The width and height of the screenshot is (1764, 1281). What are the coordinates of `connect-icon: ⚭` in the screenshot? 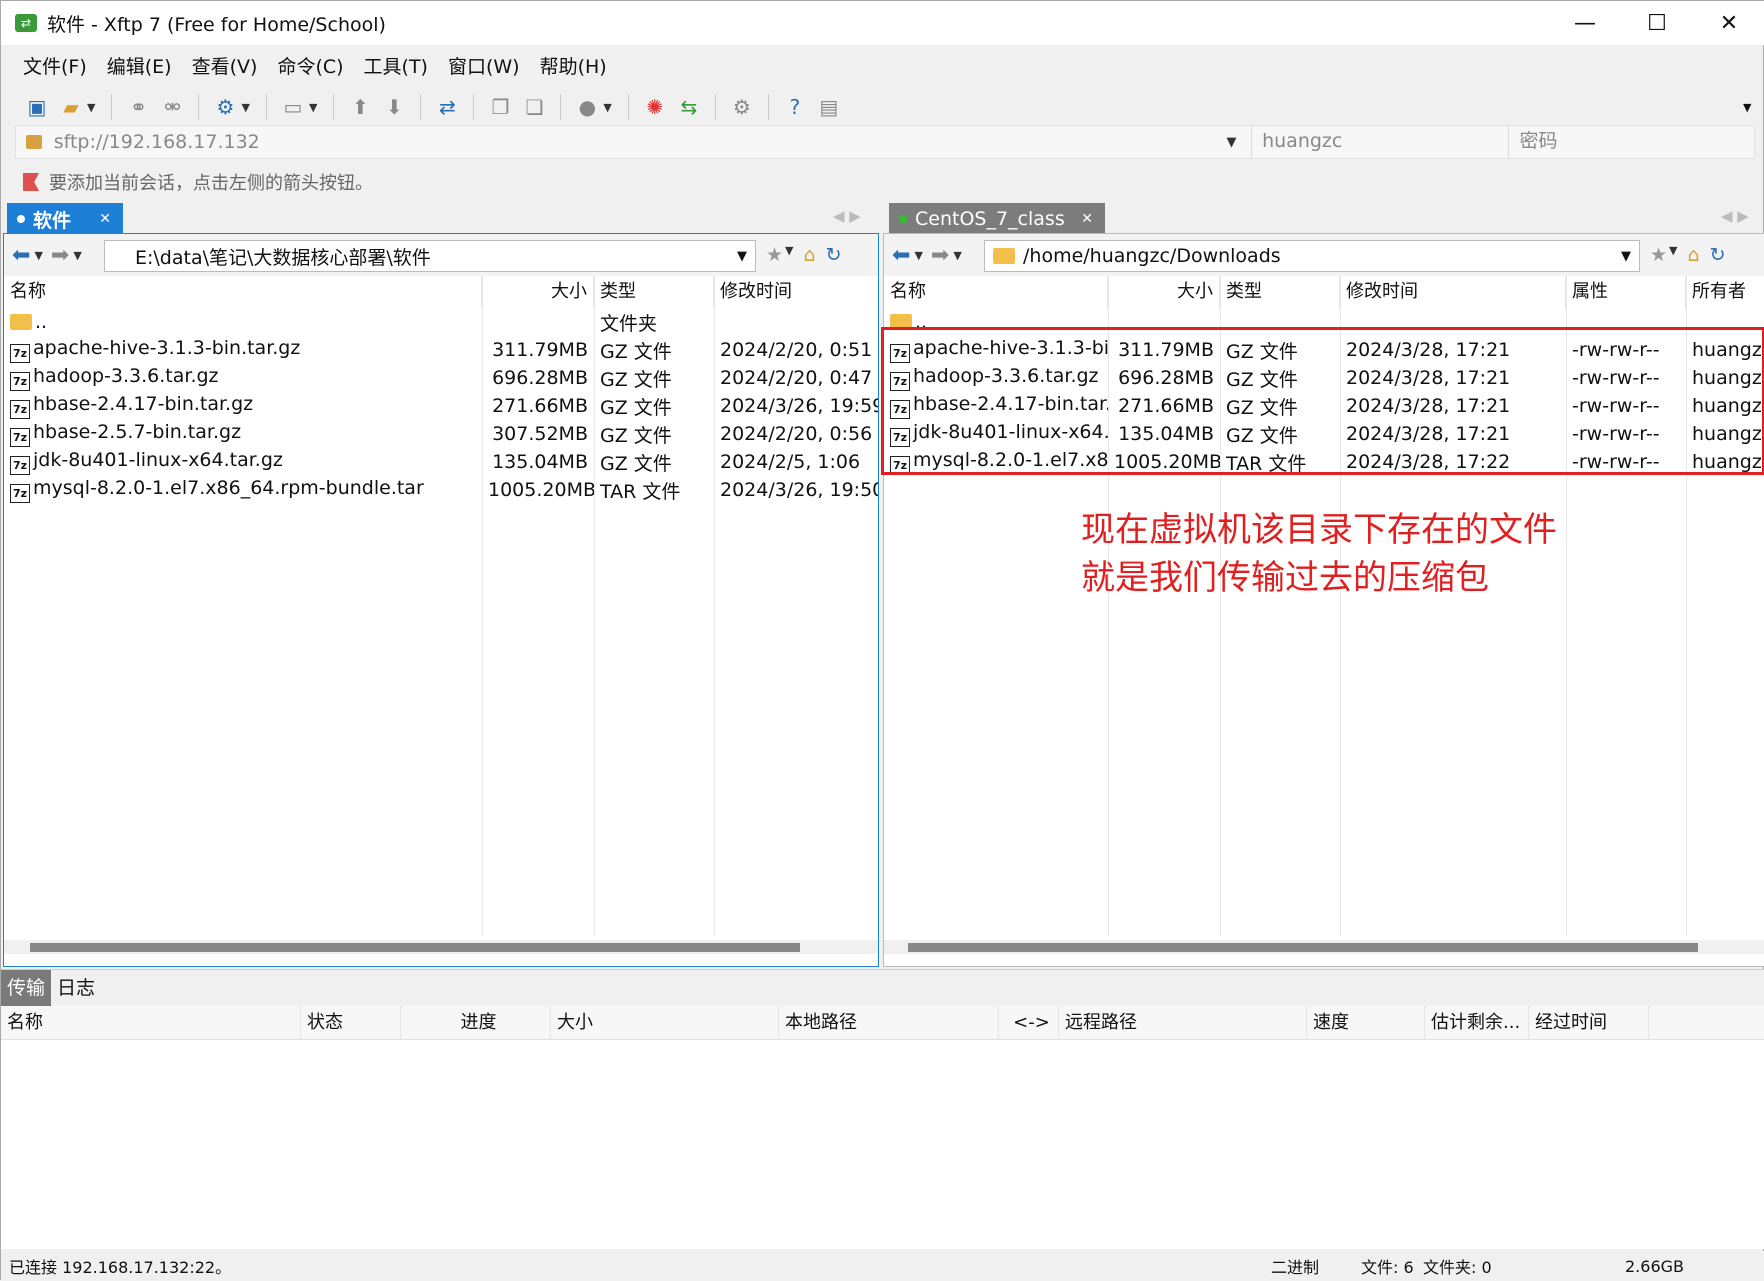 It's located at (138, 107).